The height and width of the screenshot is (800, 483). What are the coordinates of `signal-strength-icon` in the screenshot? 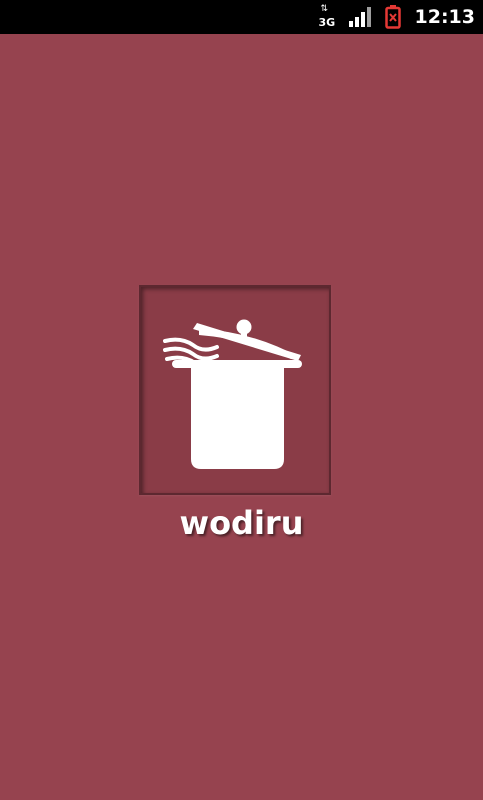 It's located at (359, 17).